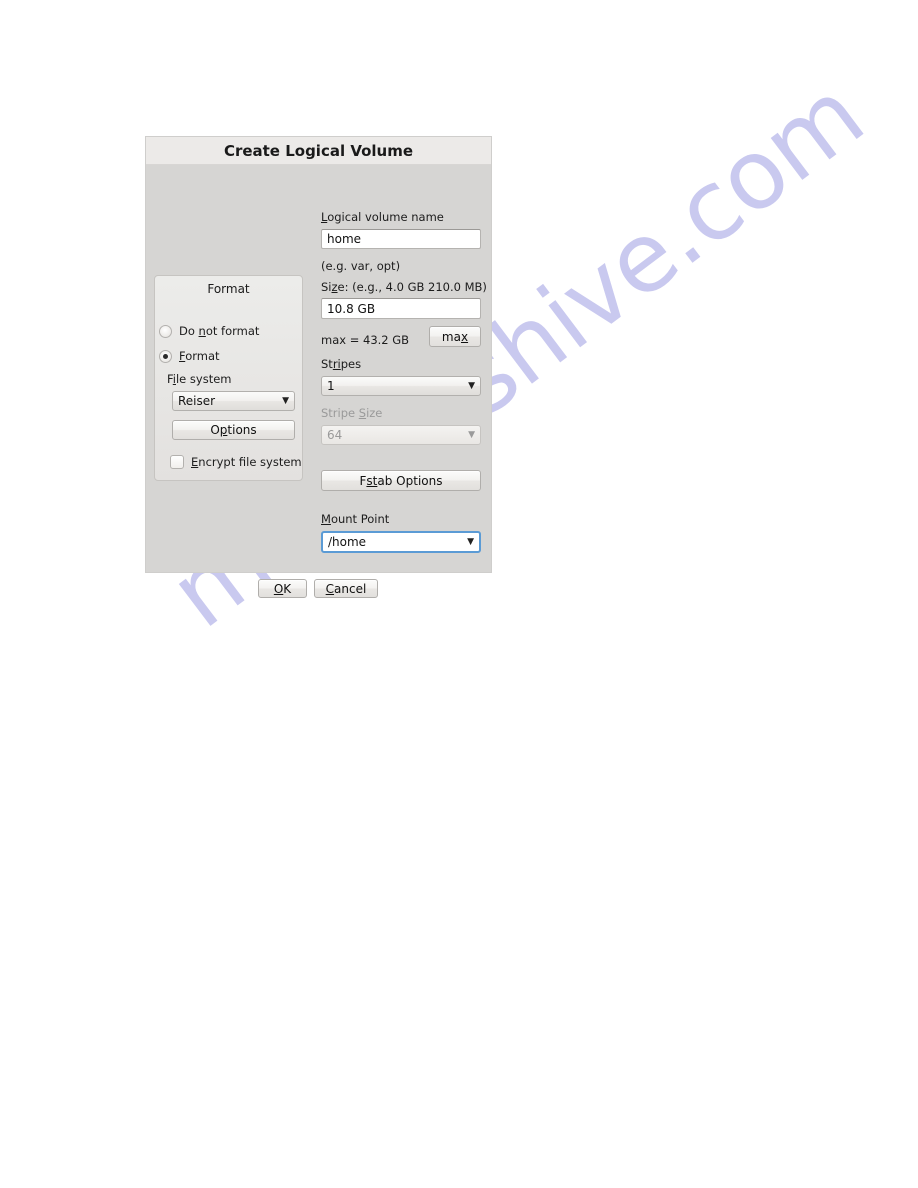 This screenshot has height=1188, width=918. Describe the element at coordinates (382, 217) in the screenshot. I see `lv-name-label: Logical volume name` at that location.